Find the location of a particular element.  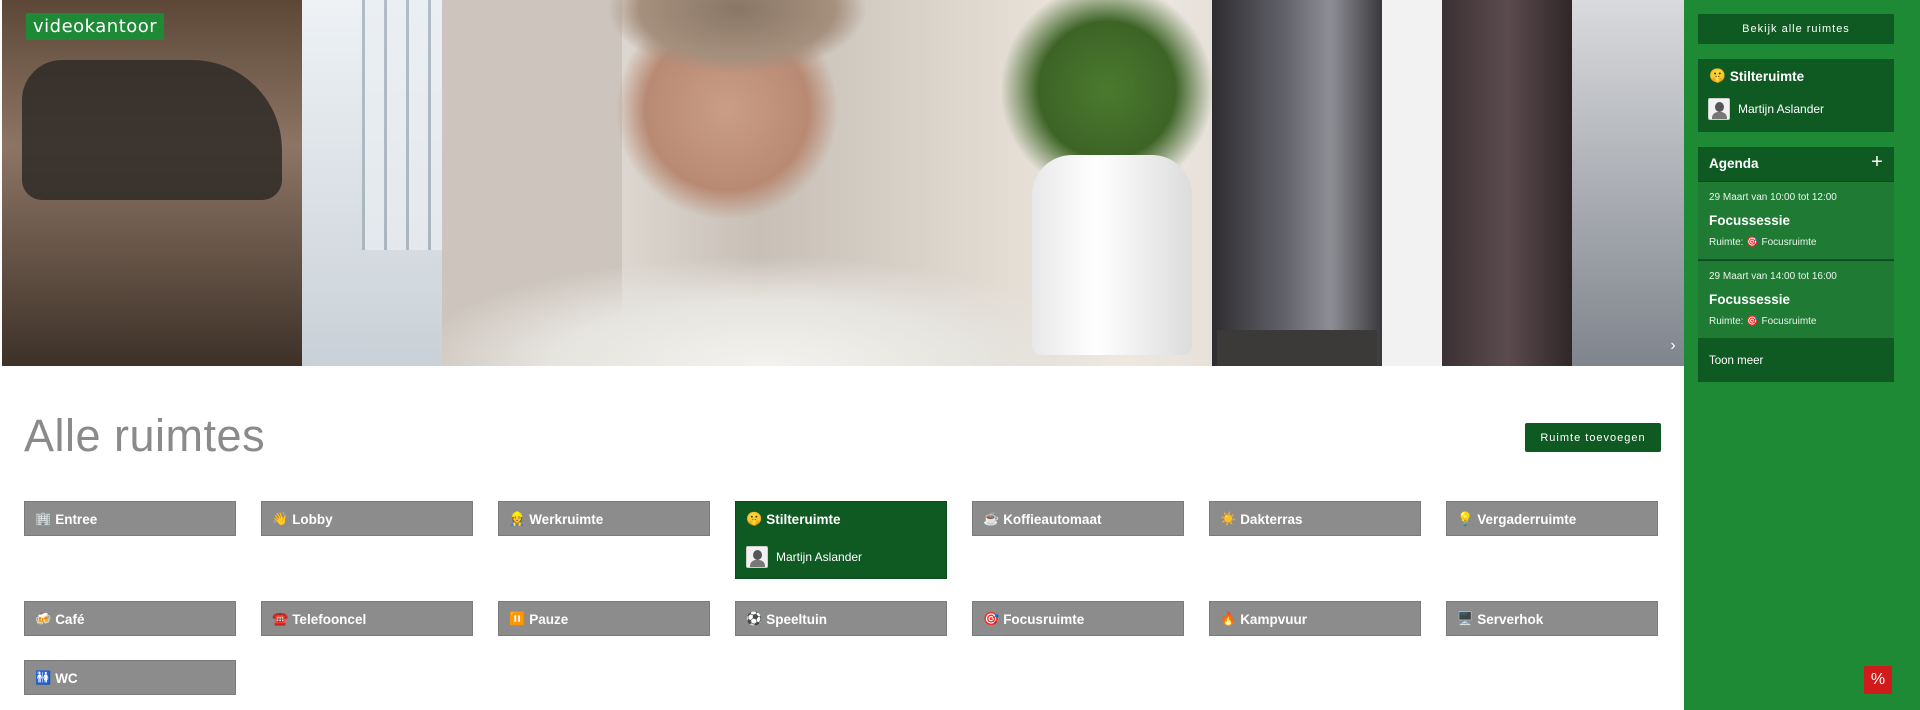

room-name: Koffieautomaat is located at coordinates (1052, 519).